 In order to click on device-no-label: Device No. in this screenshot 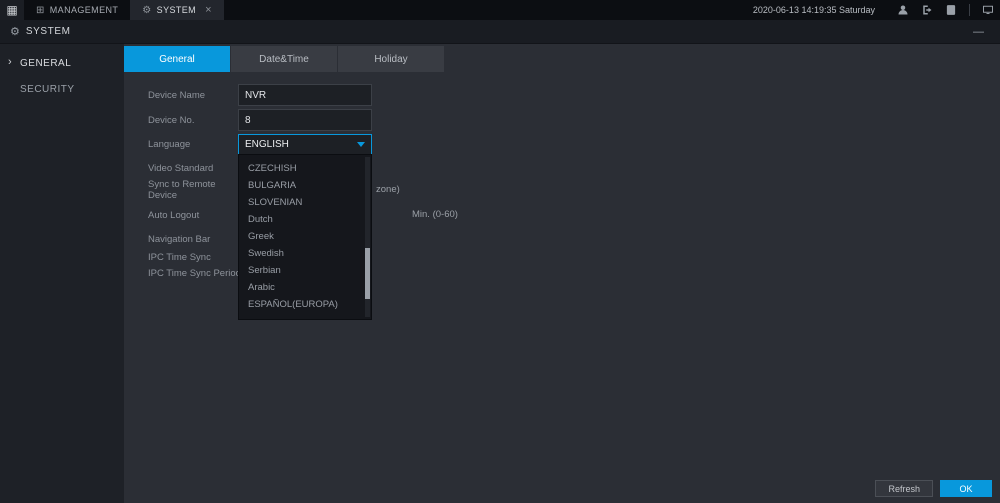, I will do `click(171, 120)`.